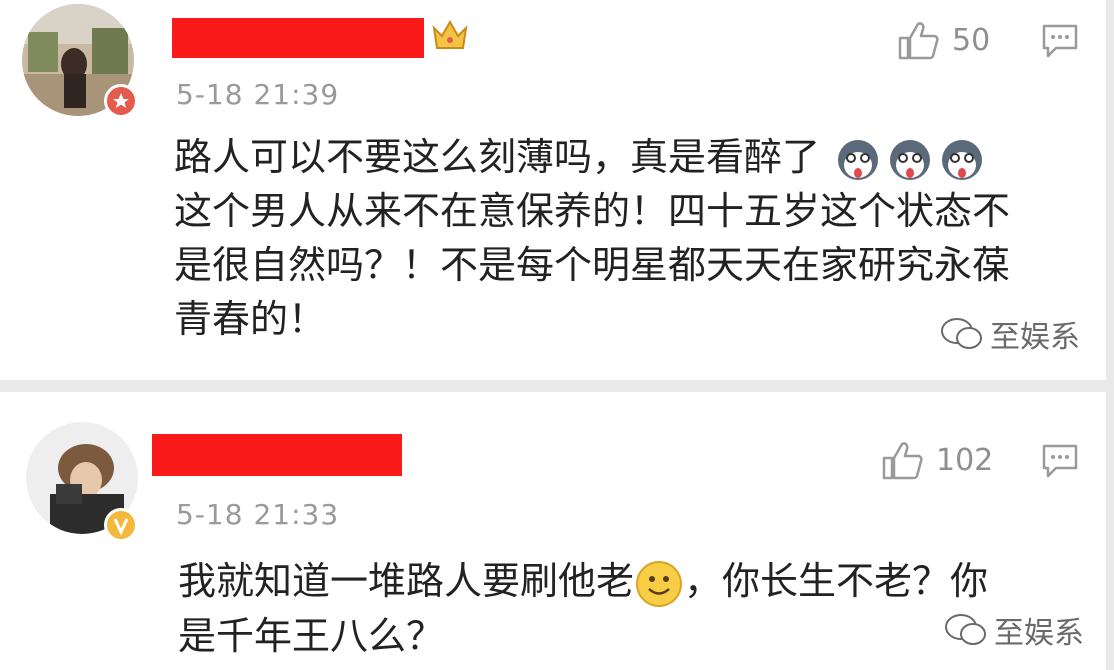 The height and width of the screenshot is (670, 1114). I want to click on crown-icon, so click(450, 38).